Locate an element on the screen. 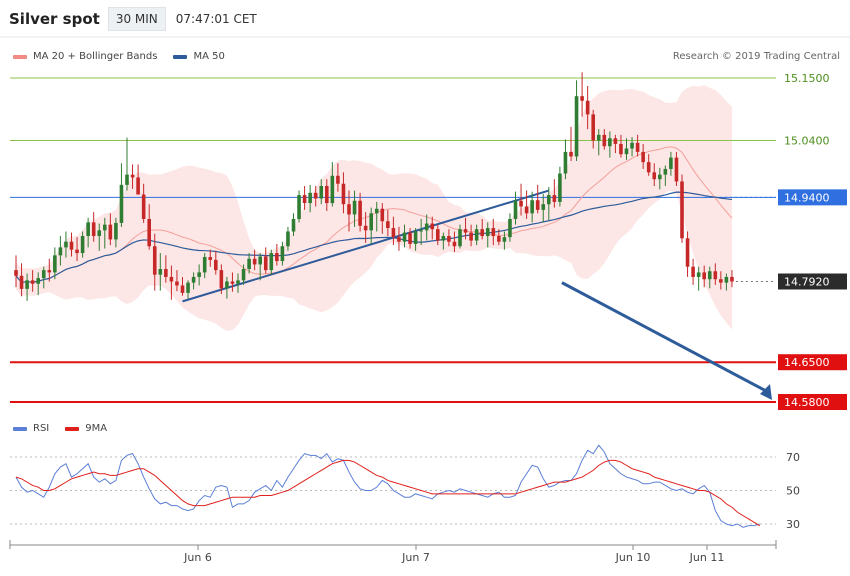 The width and height of the screenshot is (850, 576). price-label-14-5800: 14.5800 is located at coordinates (807, 402).